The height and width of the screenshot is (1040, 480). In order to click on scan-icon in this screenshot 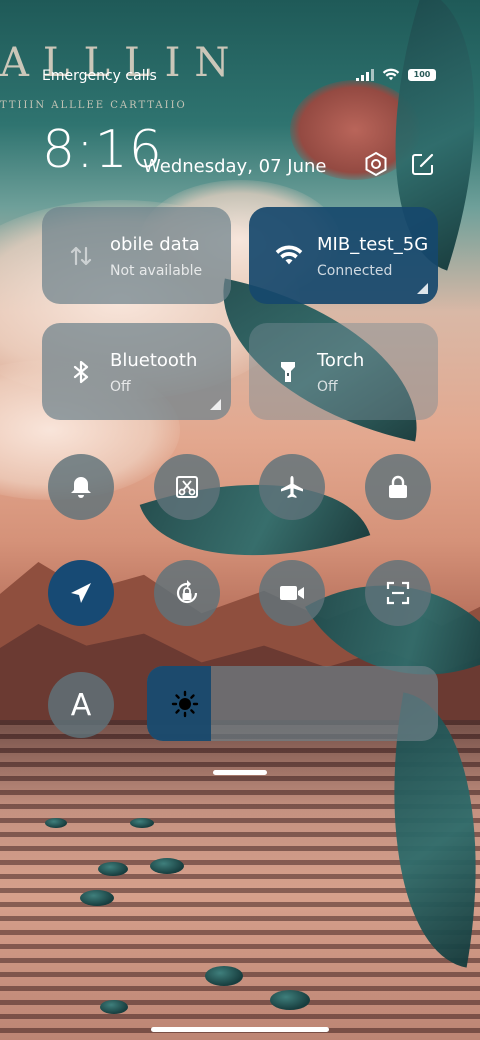, I will do `click(398, 593)`.